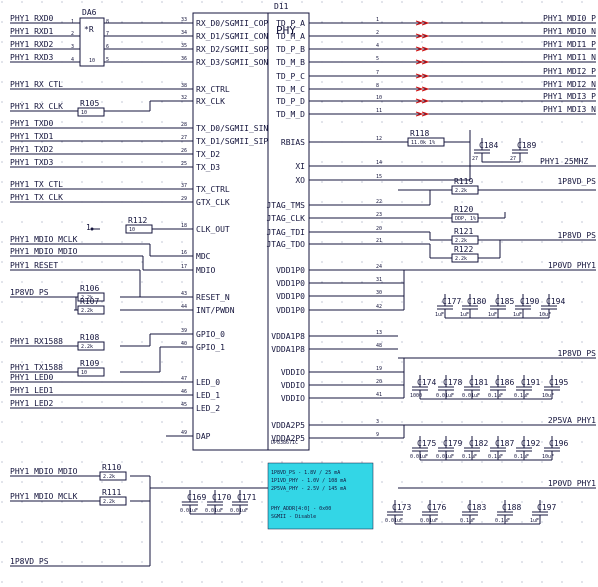 This screenshot has height=587, width=598. Describe the element at coordinates (285, 244) in the screenshot. I see `phy-pin-name: JTAG_TDO` at that location.